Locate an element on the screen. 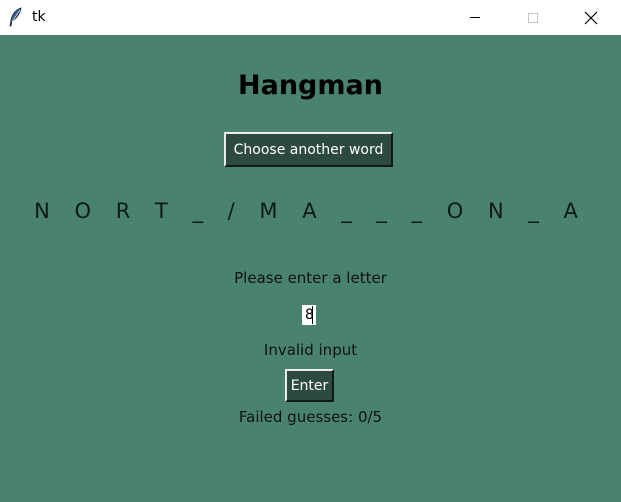 The width and height of the screenshot is (621, 502). enter-button: Enter is located at coordinates (309, 385).